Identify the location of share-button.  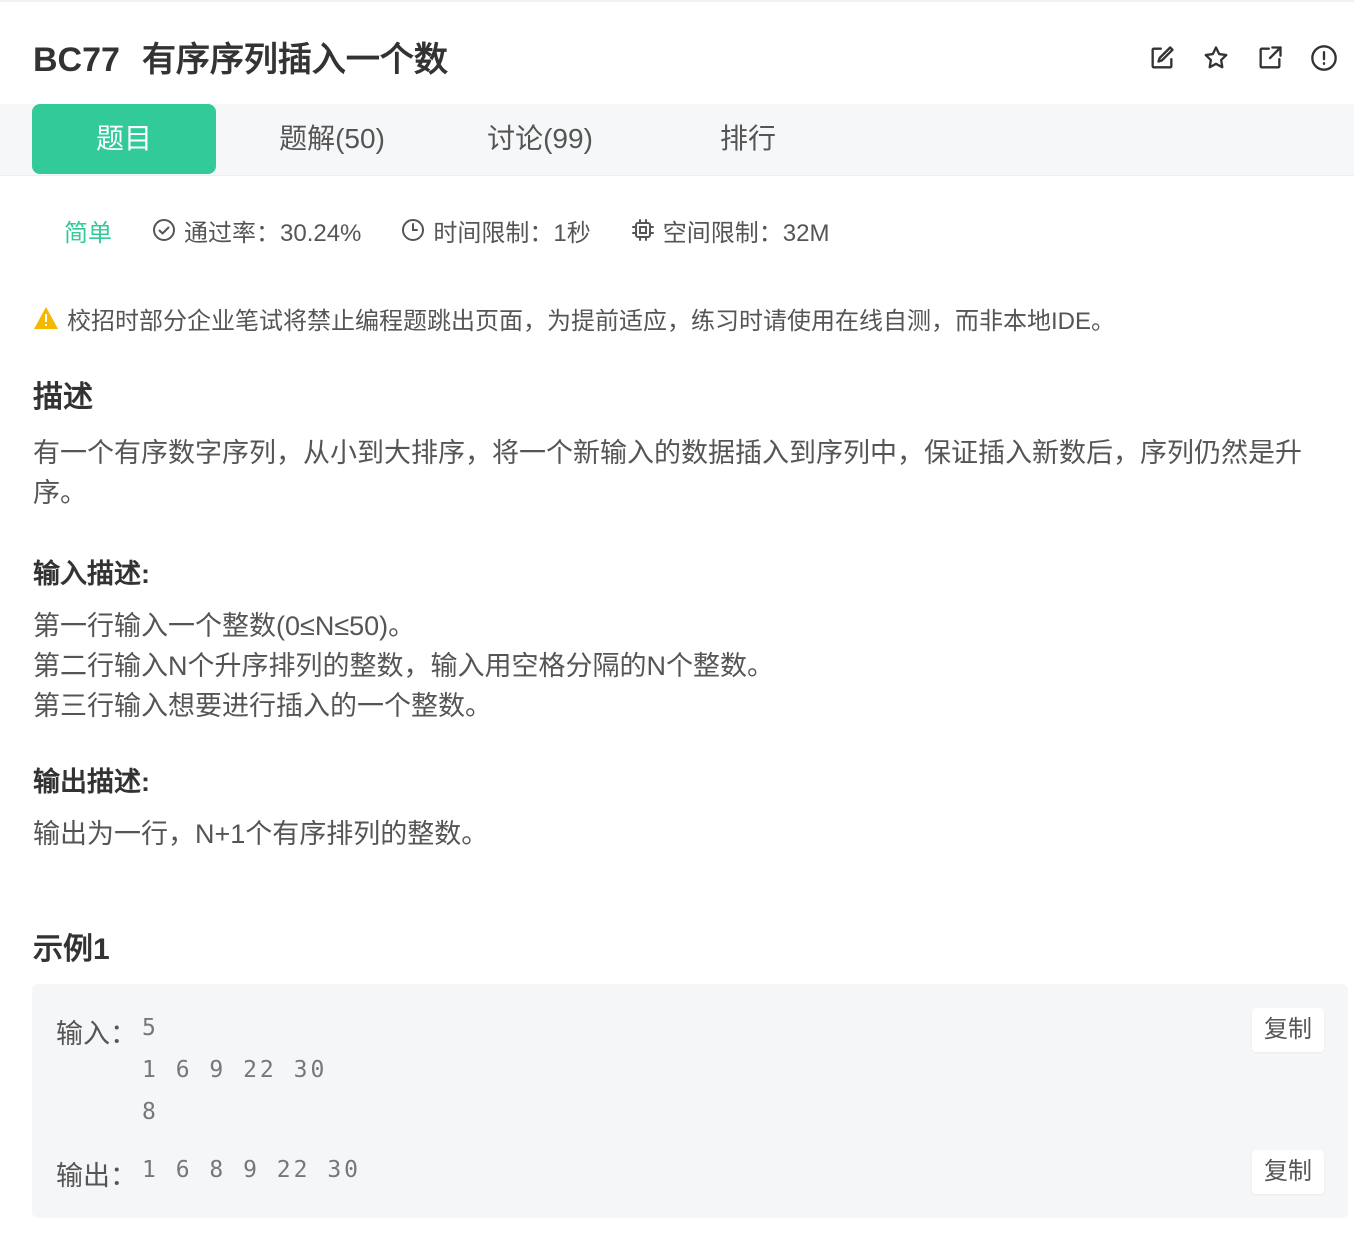
(1270, 58).